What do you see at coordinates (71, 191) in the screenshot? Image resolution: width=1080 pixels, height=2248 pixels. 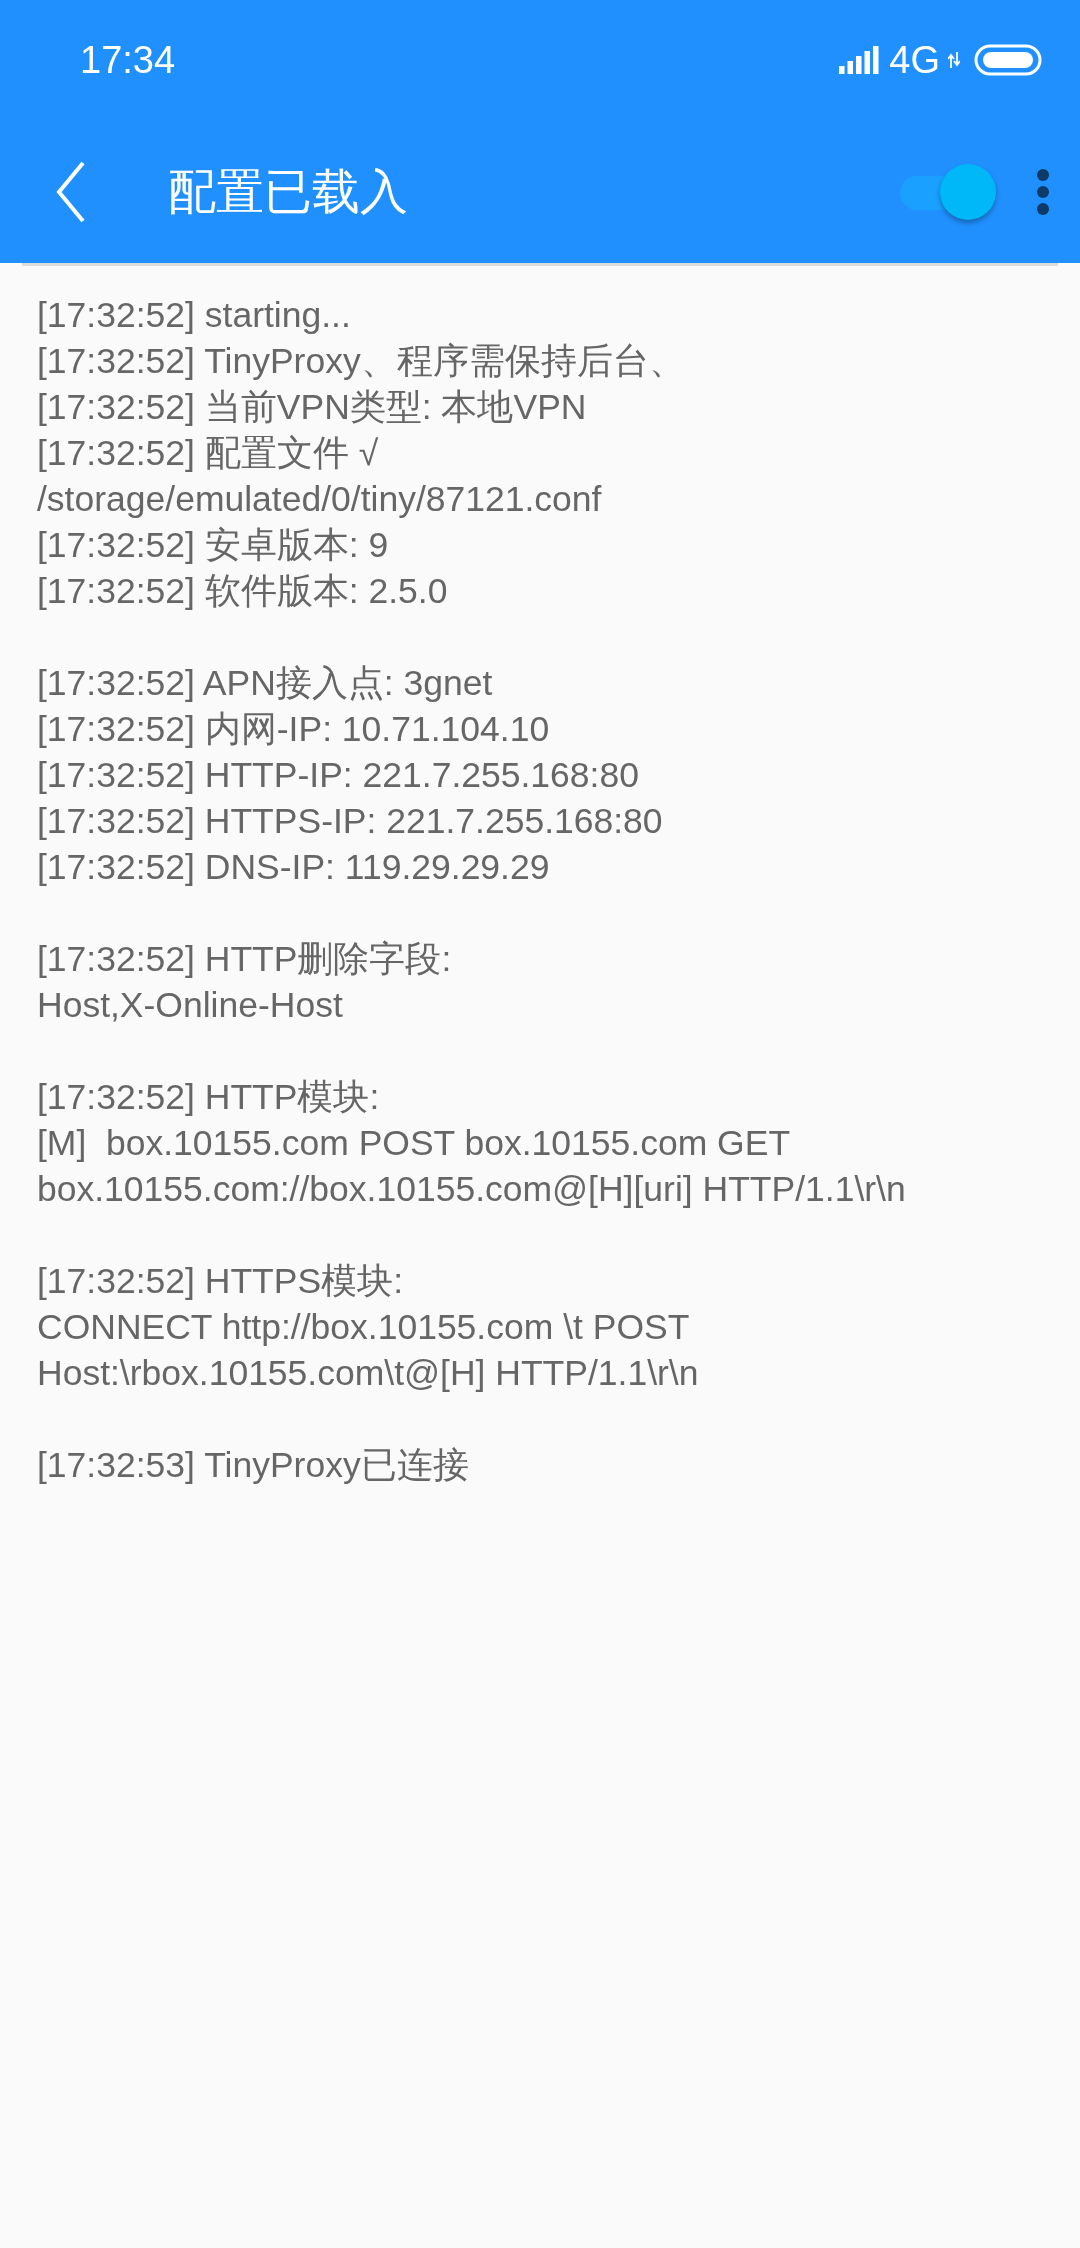 I see `back-icon` at bounding box center [71, 191].